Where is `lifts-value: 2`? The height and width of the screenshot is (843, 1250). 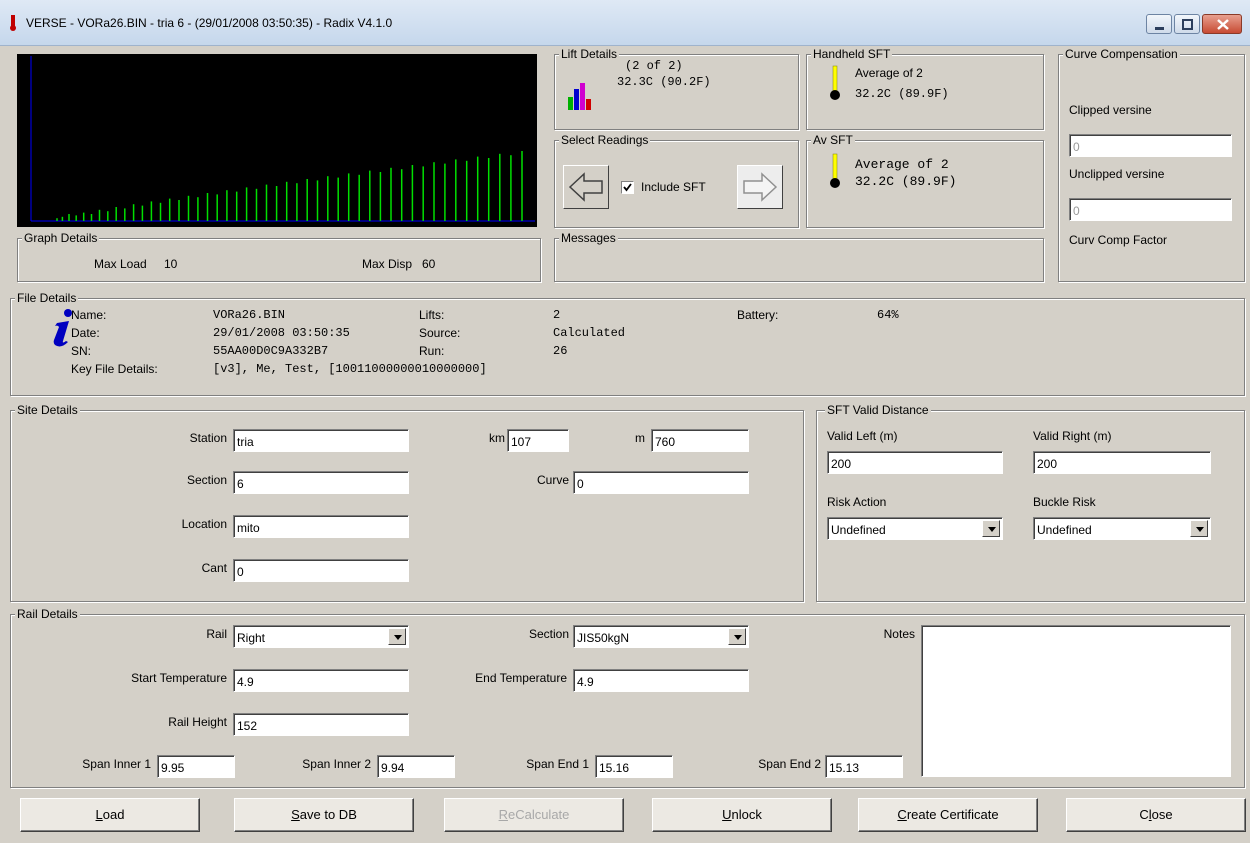 lifts-value: 2 is located at coordinates (557, 315).